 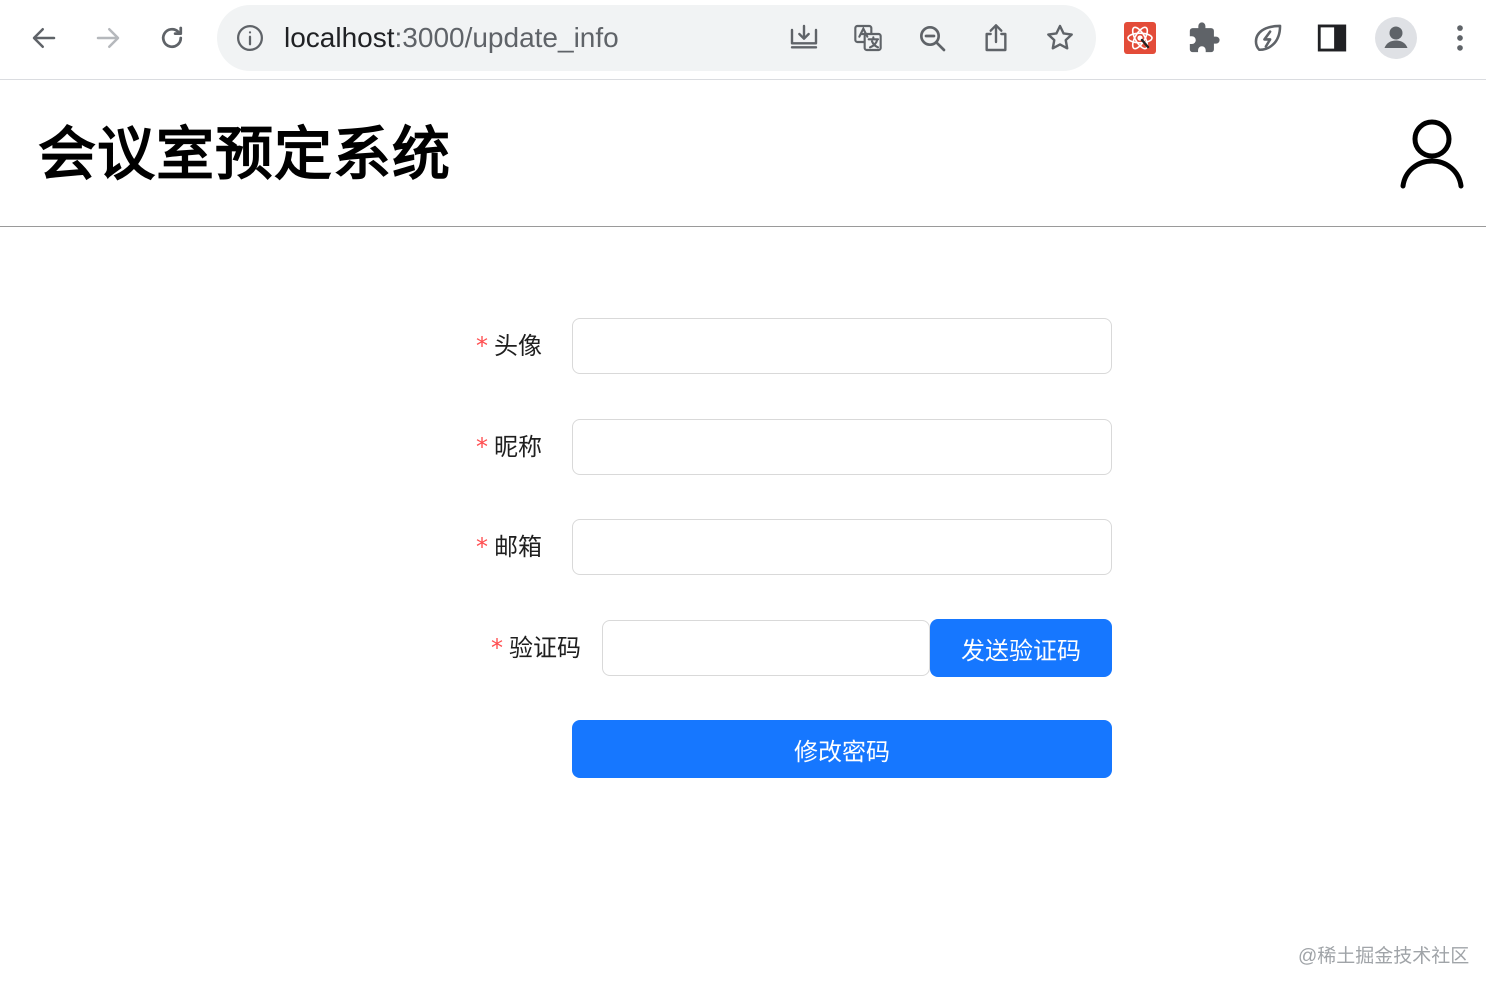 I want to click on zoom-out-icon, so click(x=933, y=39).